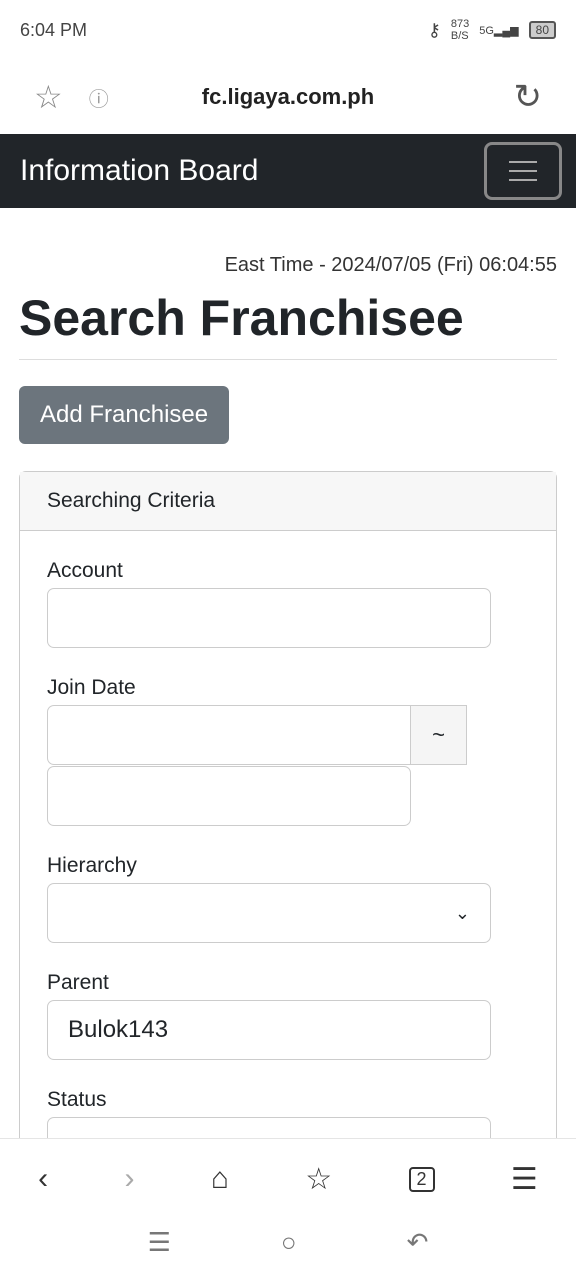  I want to click on clock: 6:04 PM, so click(54, 29).